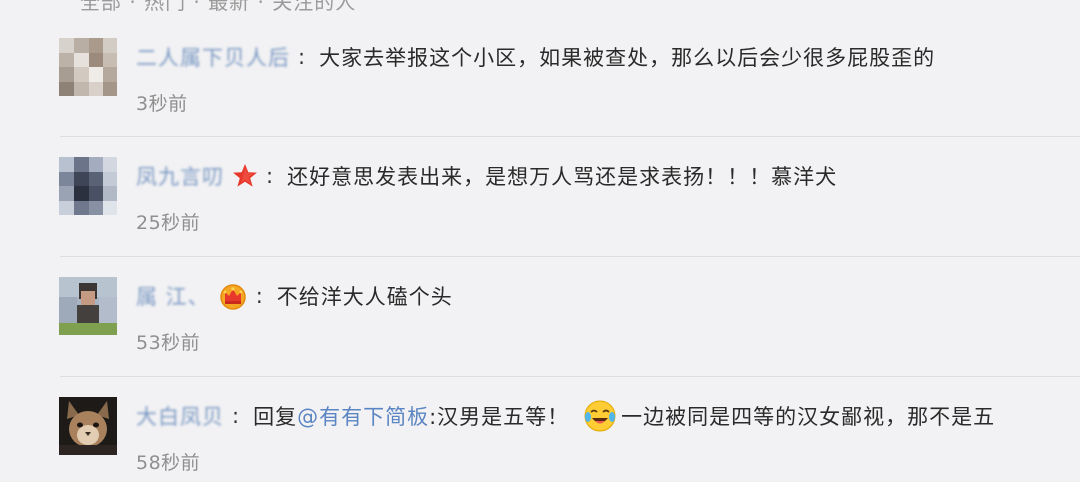 The width and height of the screenshot is (1080, 482). What do you see at coordinates (180, 176) in the screenshot?
I see `username: 凤九言叨` at bounding box center [180, 176].